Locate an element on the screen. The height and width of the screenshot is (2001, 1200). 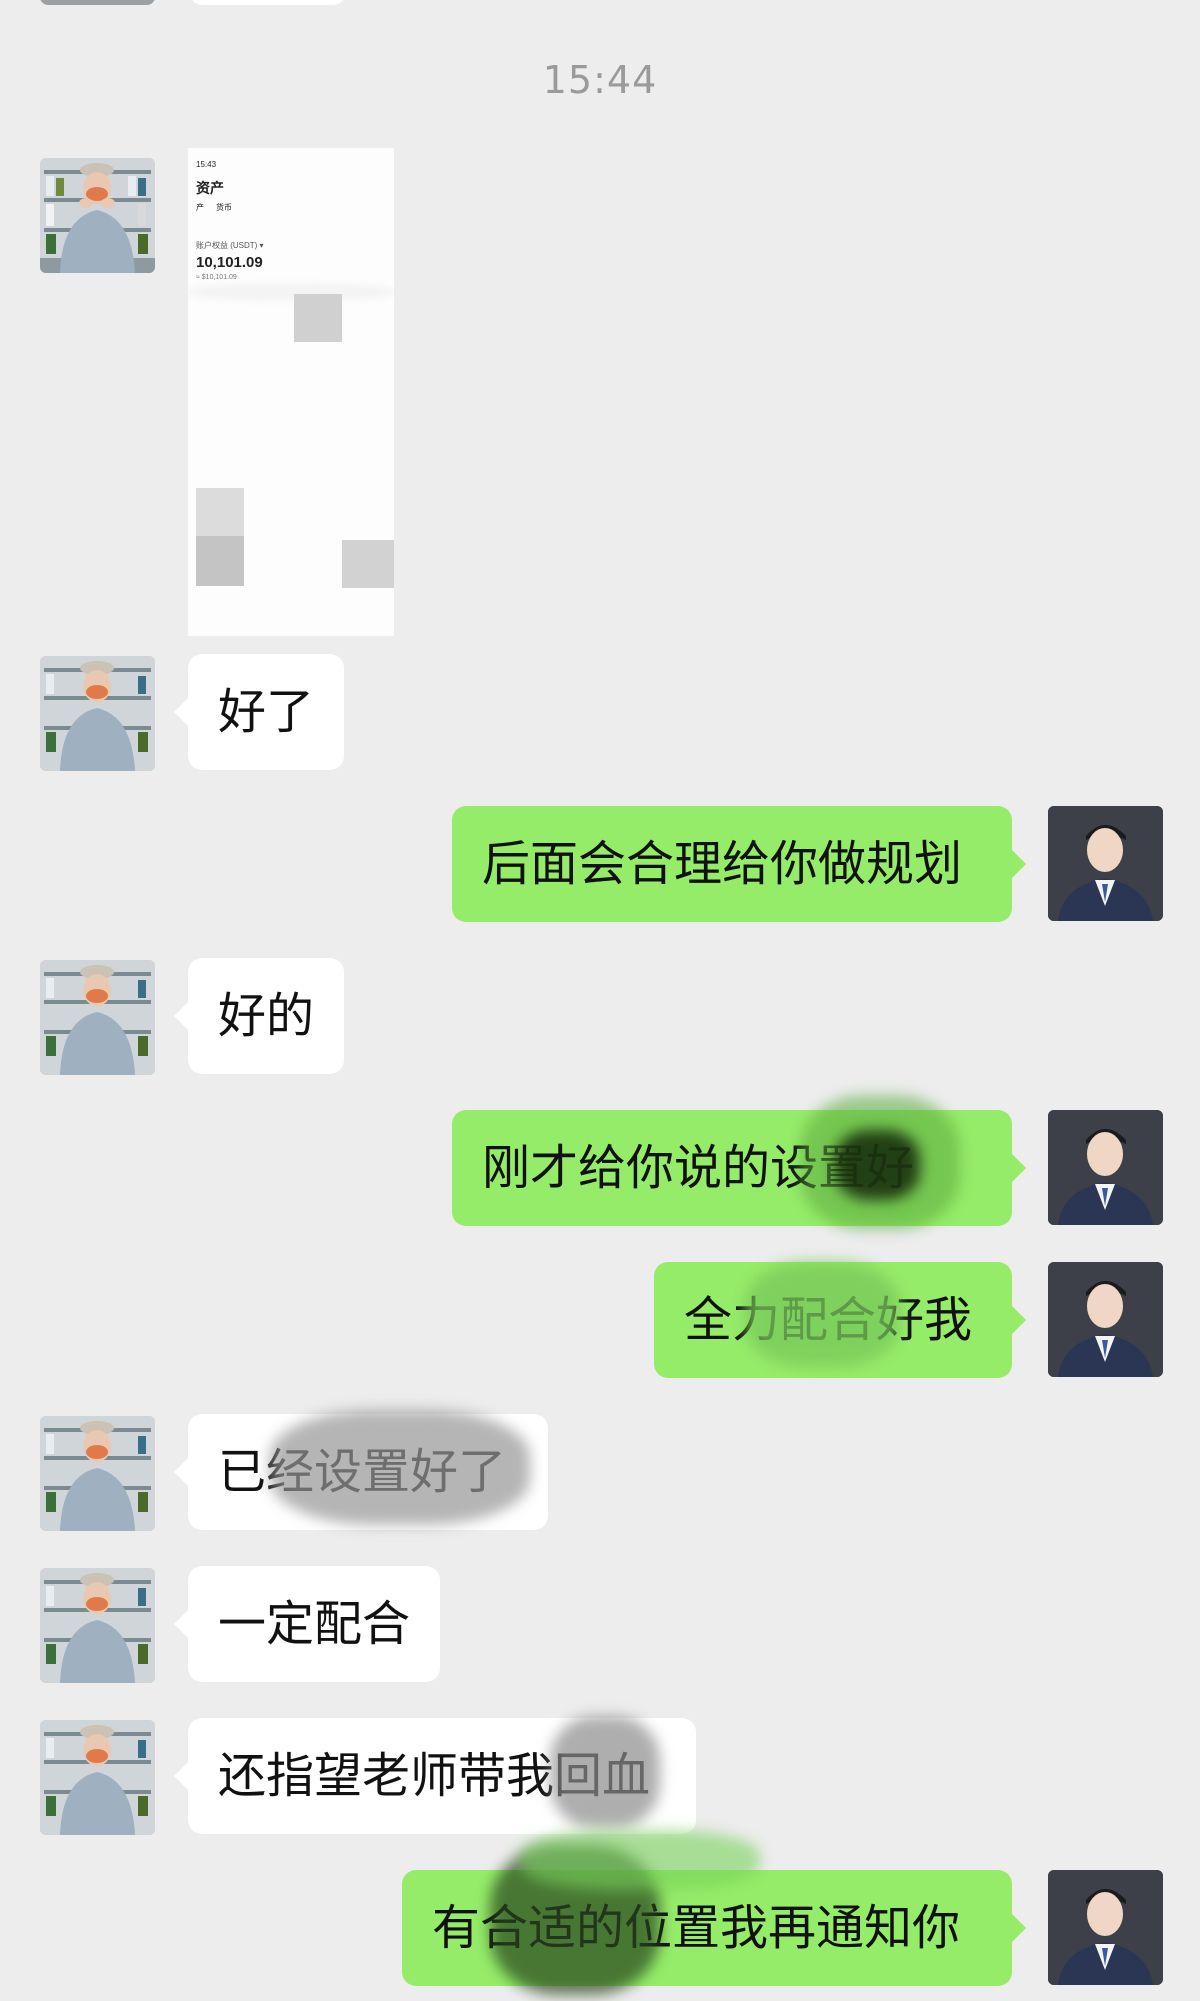
message-bubble-incoming: 已经设置好了 is located at coordinates (361, 1472).